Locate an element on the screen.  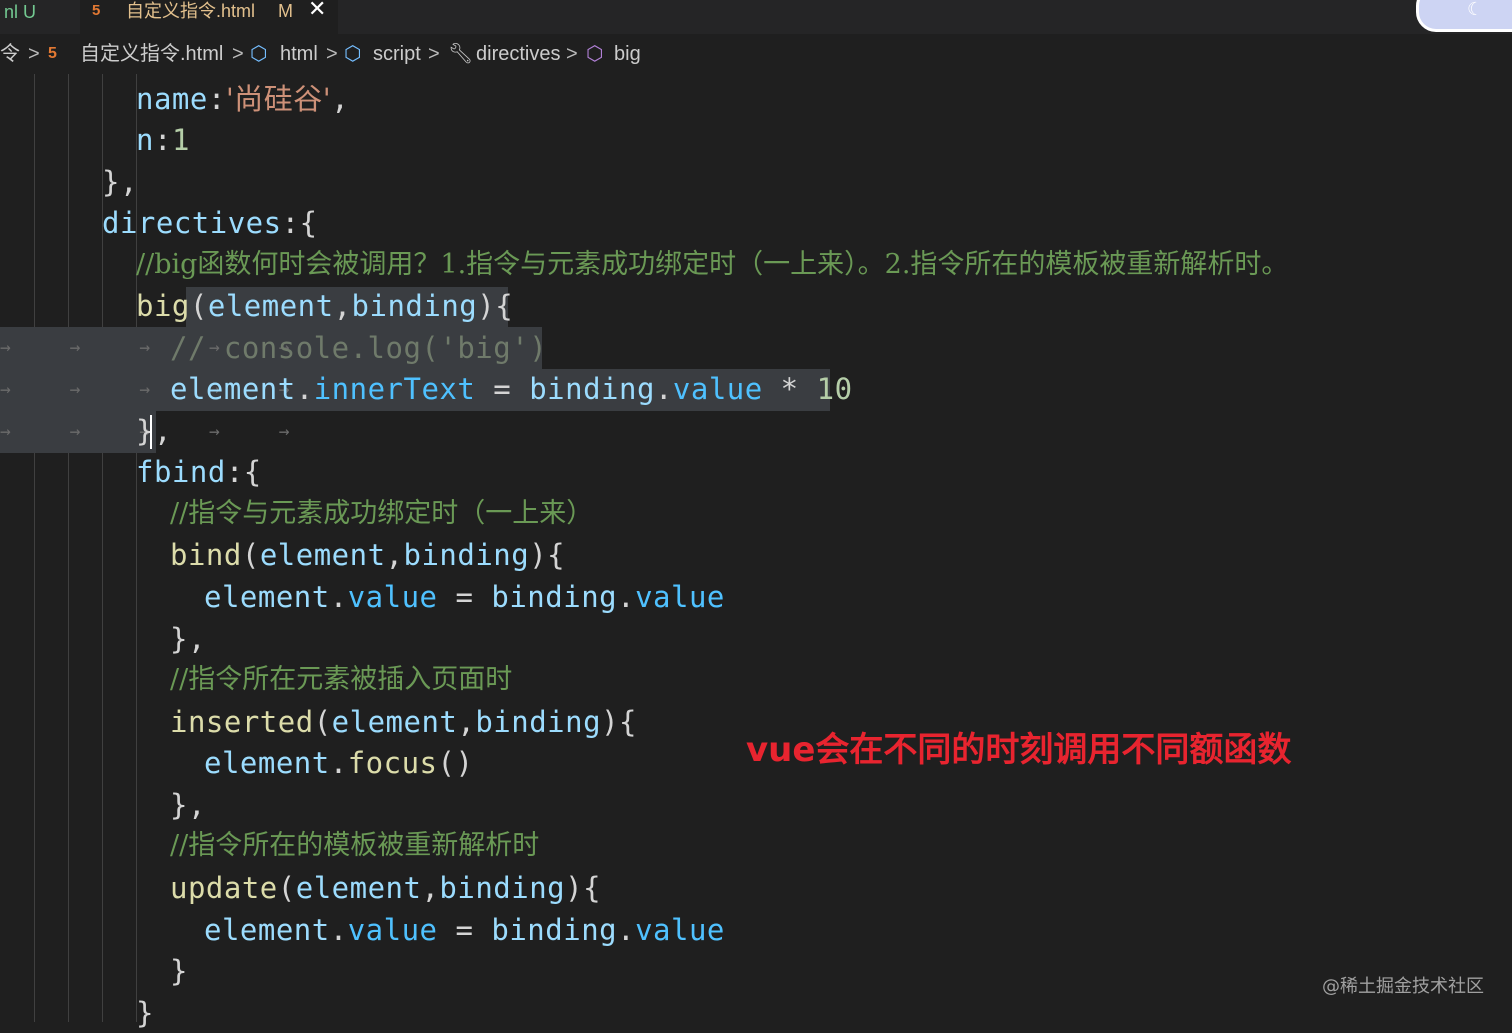
code-comment: //指令所在的模板被重新解析时 is located at coordinates (355, 845).